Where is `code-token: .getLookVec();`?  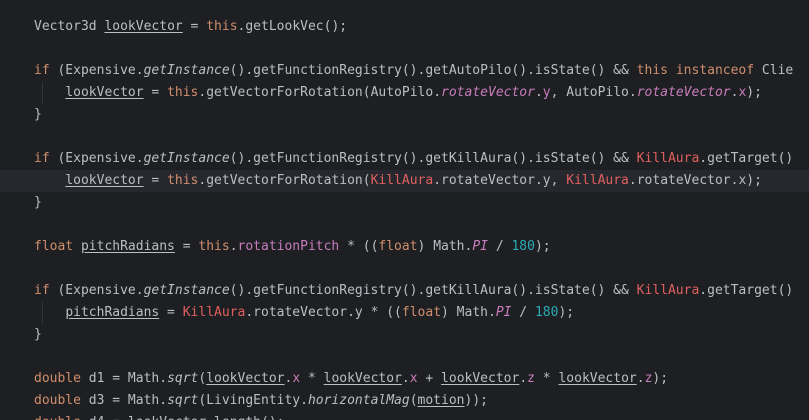
code-token: .getLookVec(); is located at coordinates (292, 26).